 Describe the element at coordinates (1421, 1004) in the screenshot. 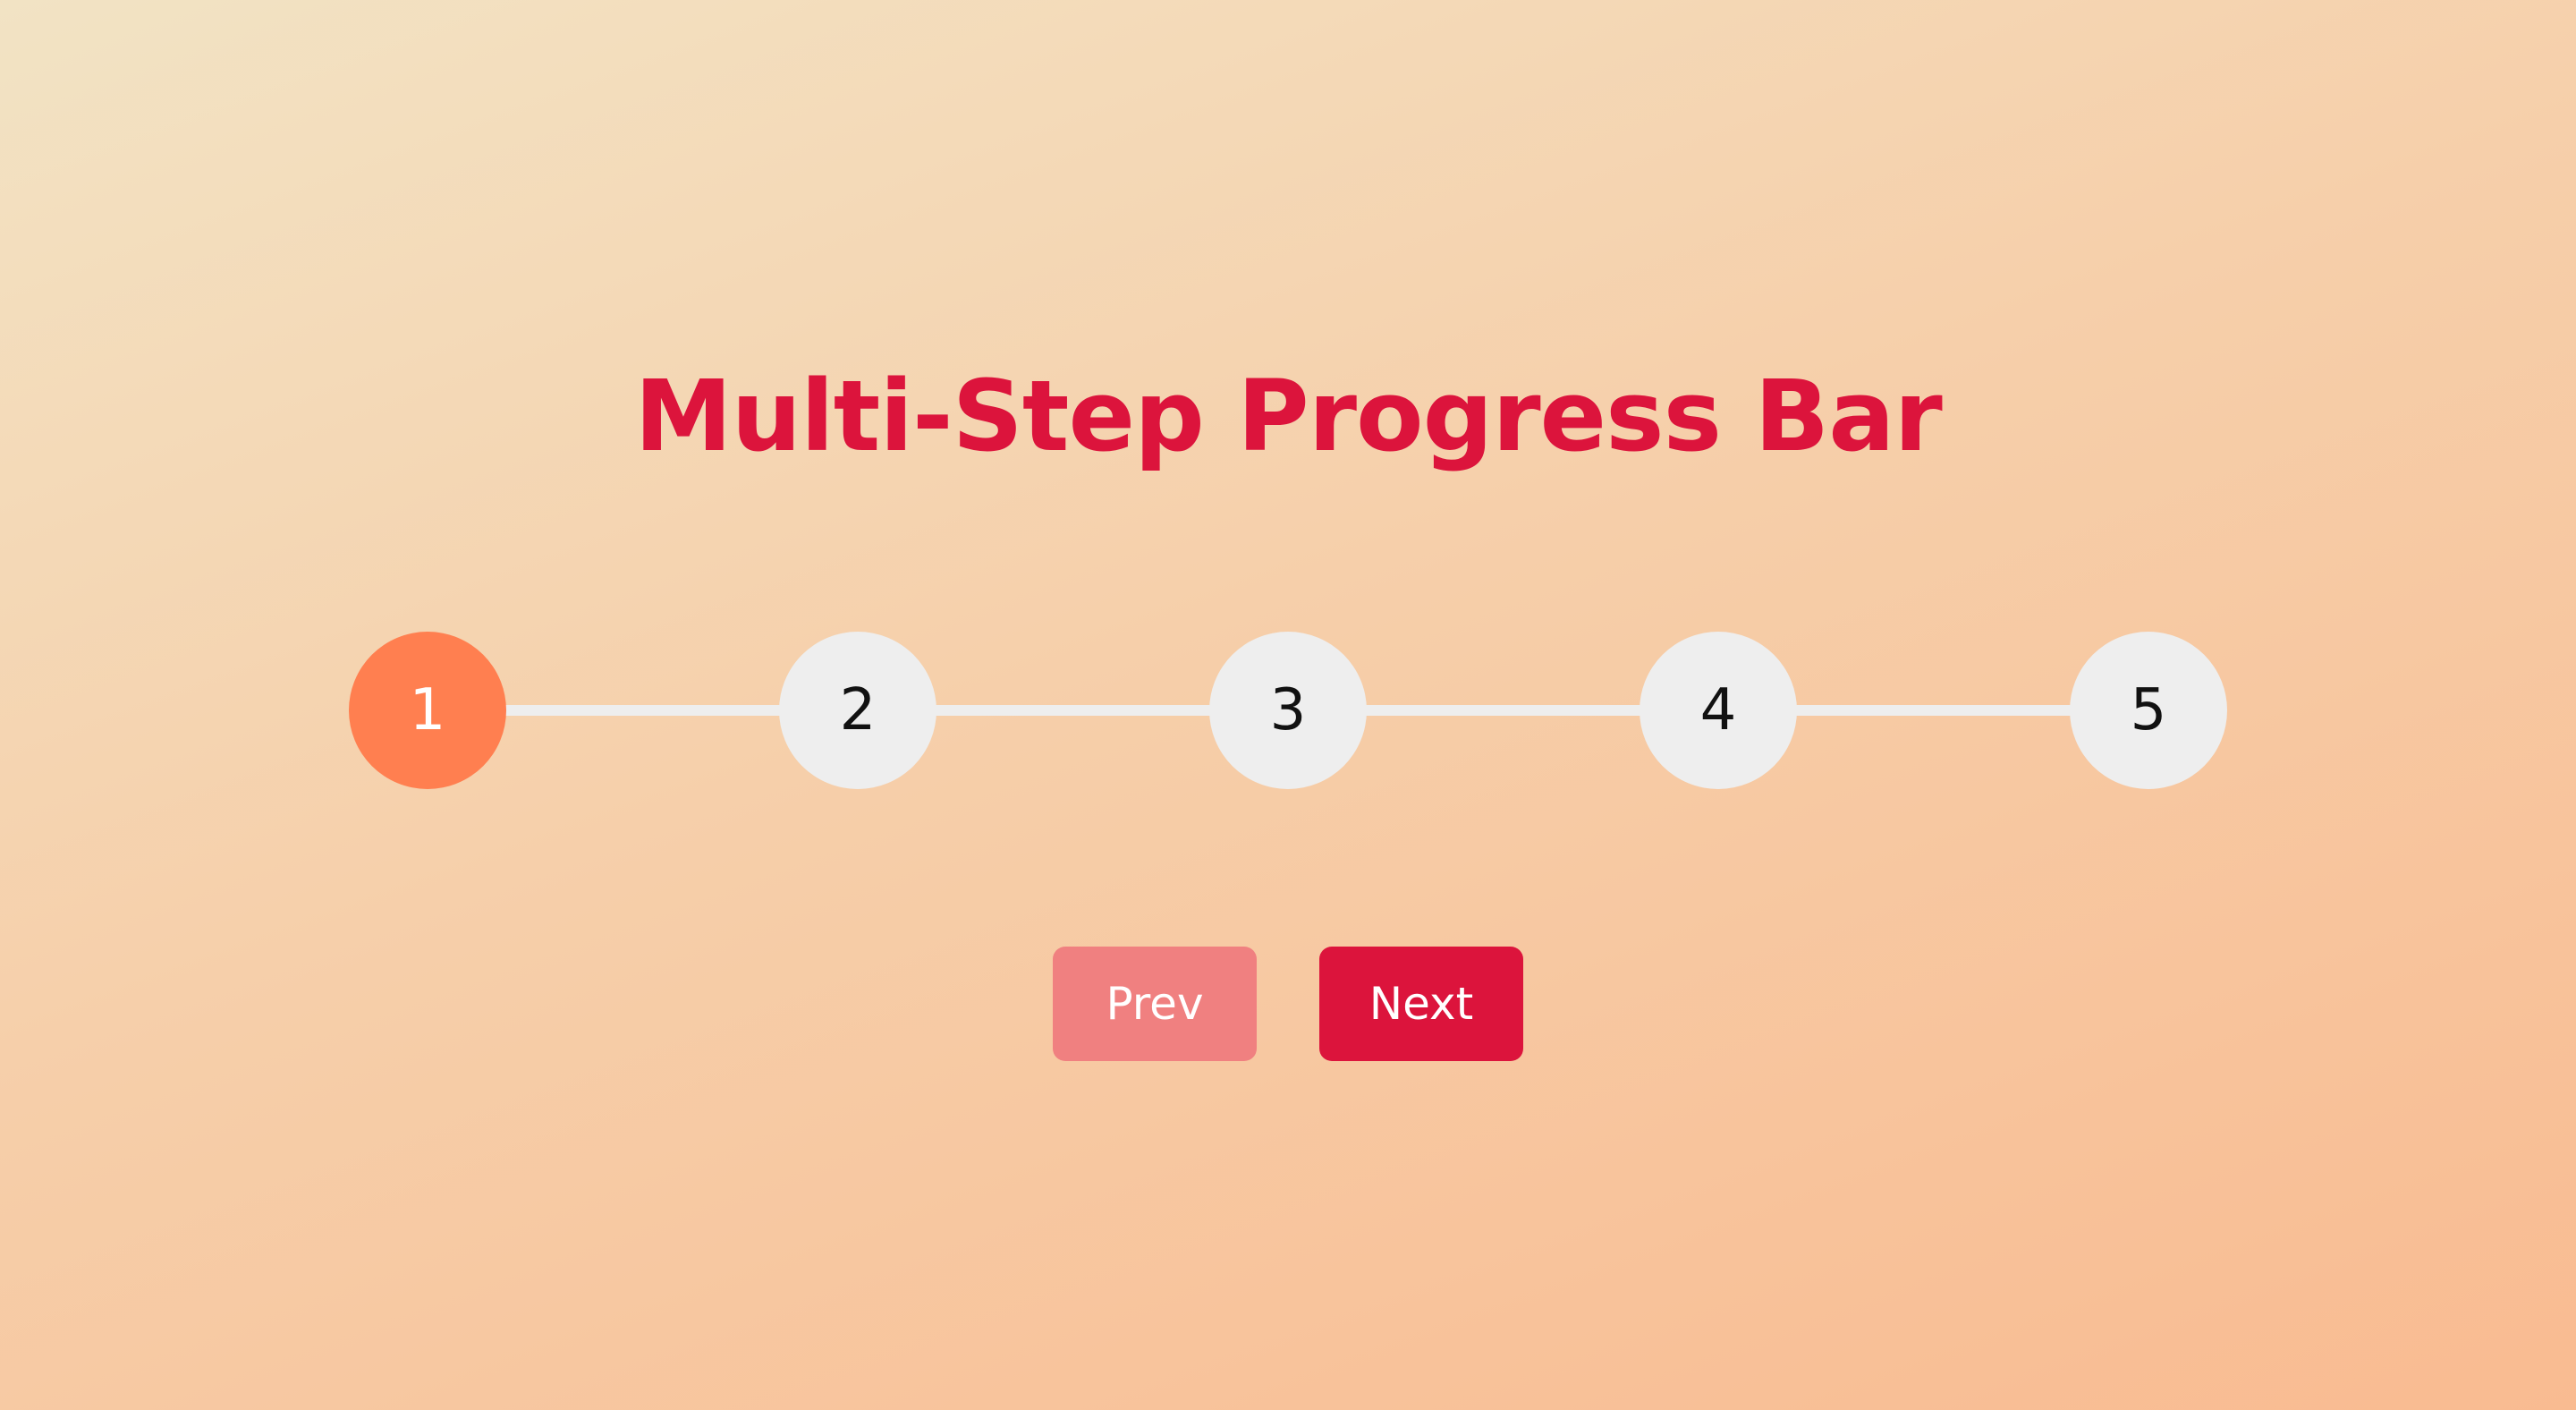

I see `next-button: Next` at that location.